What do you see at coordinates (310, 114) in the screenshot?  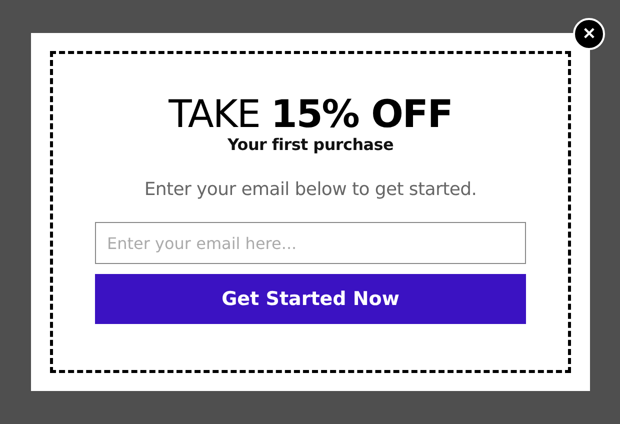 I see `offer-title: TAKE 15% OFF` at bounding box center [310, 114].